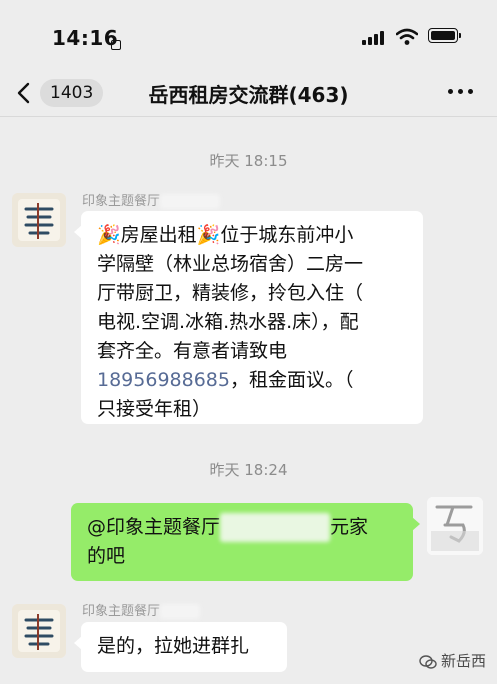 The image size is (497, 684). What do you see at coordinates (248, 470) in the screenshot?
I see `message-timestamp: 昨天 18:24` at bounding box center [248, 470].